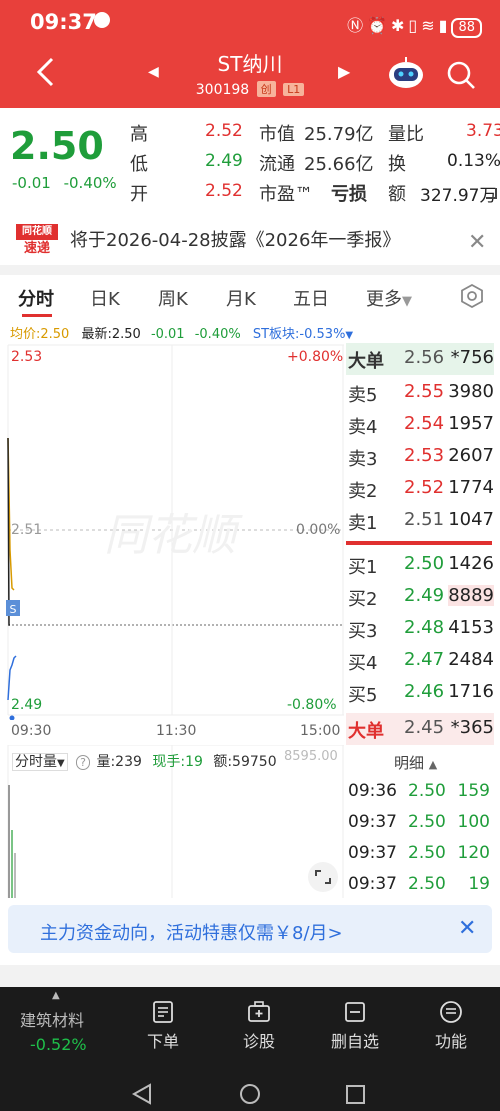 This screenshot has height=1111, width=500. What do you see at coordinates (27, 357) in the screenshot?
I see `y-axis-top: 2.53` at bounding box center [27, 357].